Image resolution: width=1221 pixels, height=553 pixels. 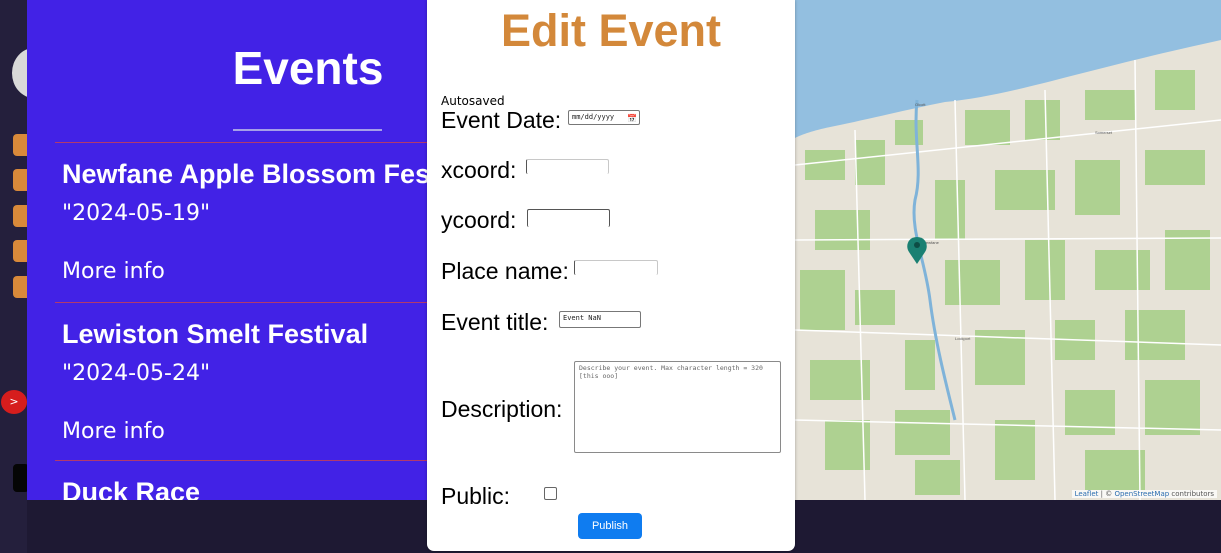 I want to click on event-date-input: mm/dd/yyyy 📅, so click(x=604, y=117).